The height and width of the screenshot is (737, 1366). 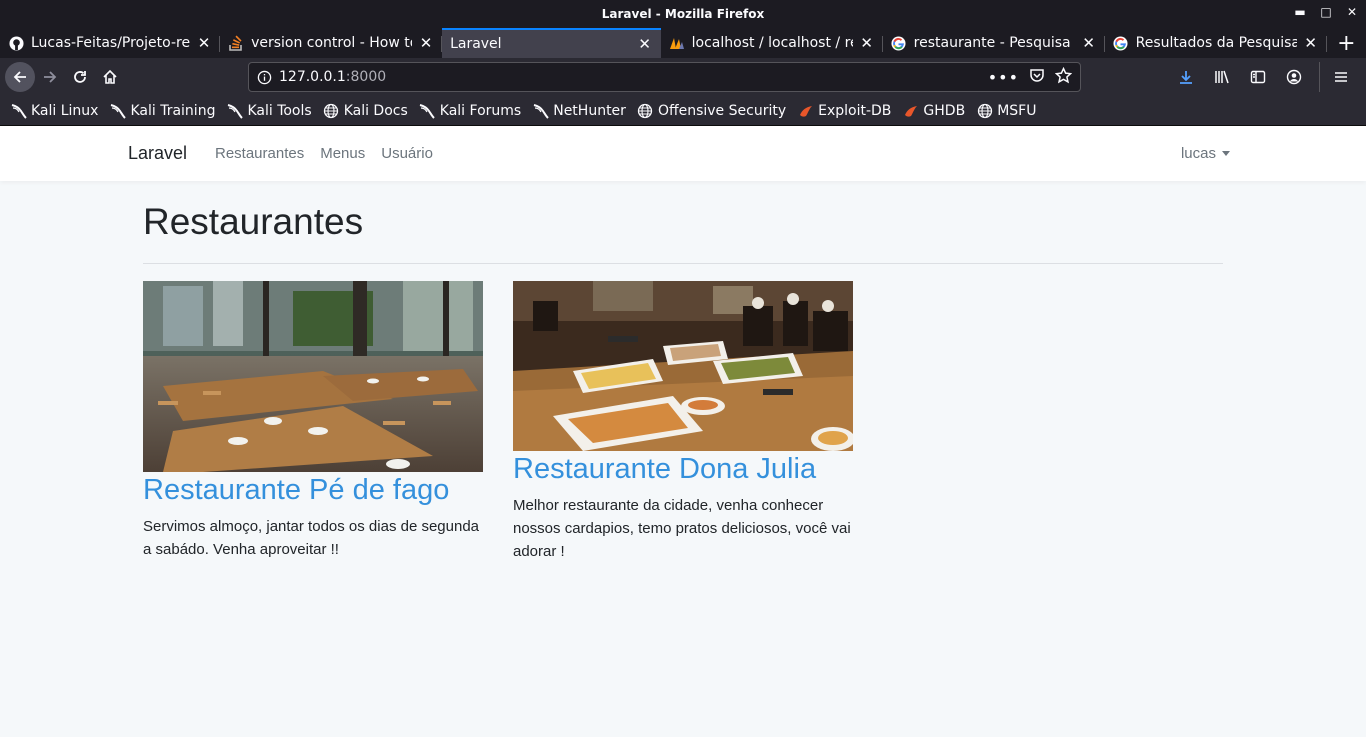 What do you see at coordinates (342, 153) in the screenshot?
I see `nav-link-menus: Menus` at bounding box center [342, 153].